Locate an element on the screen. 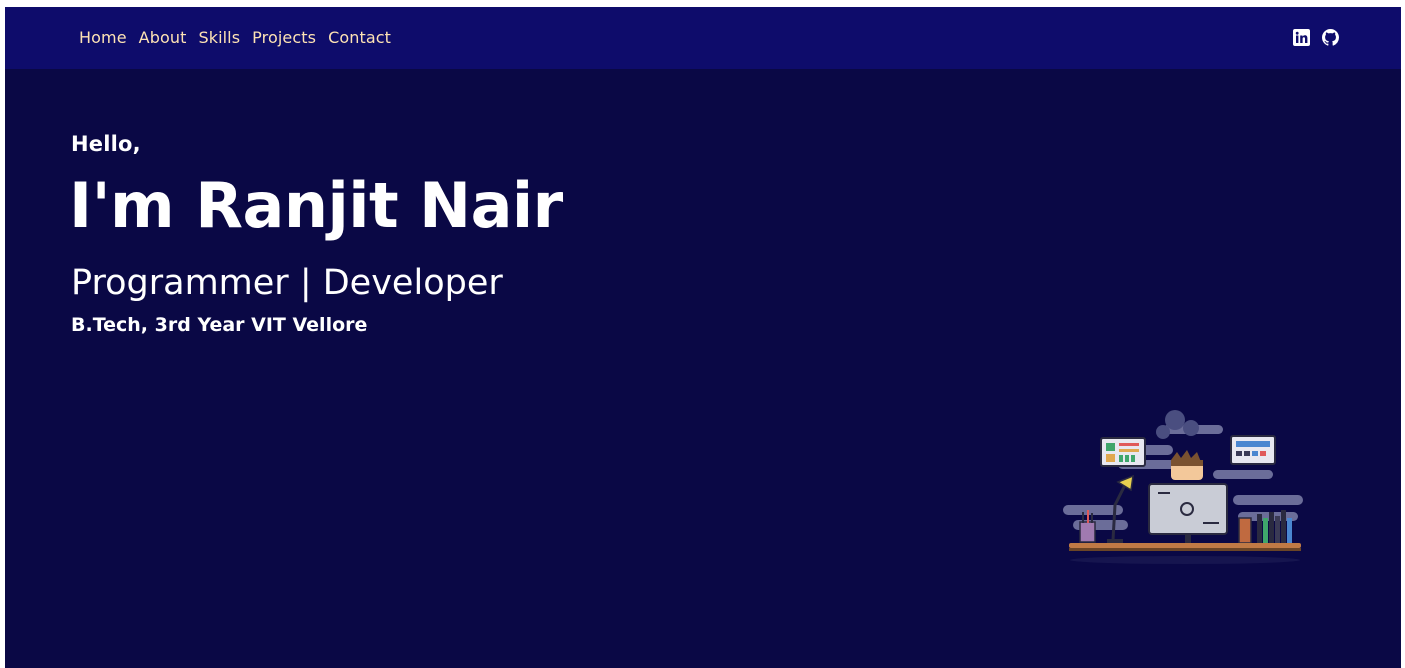  social-links is located at coordinates (1316, 37).